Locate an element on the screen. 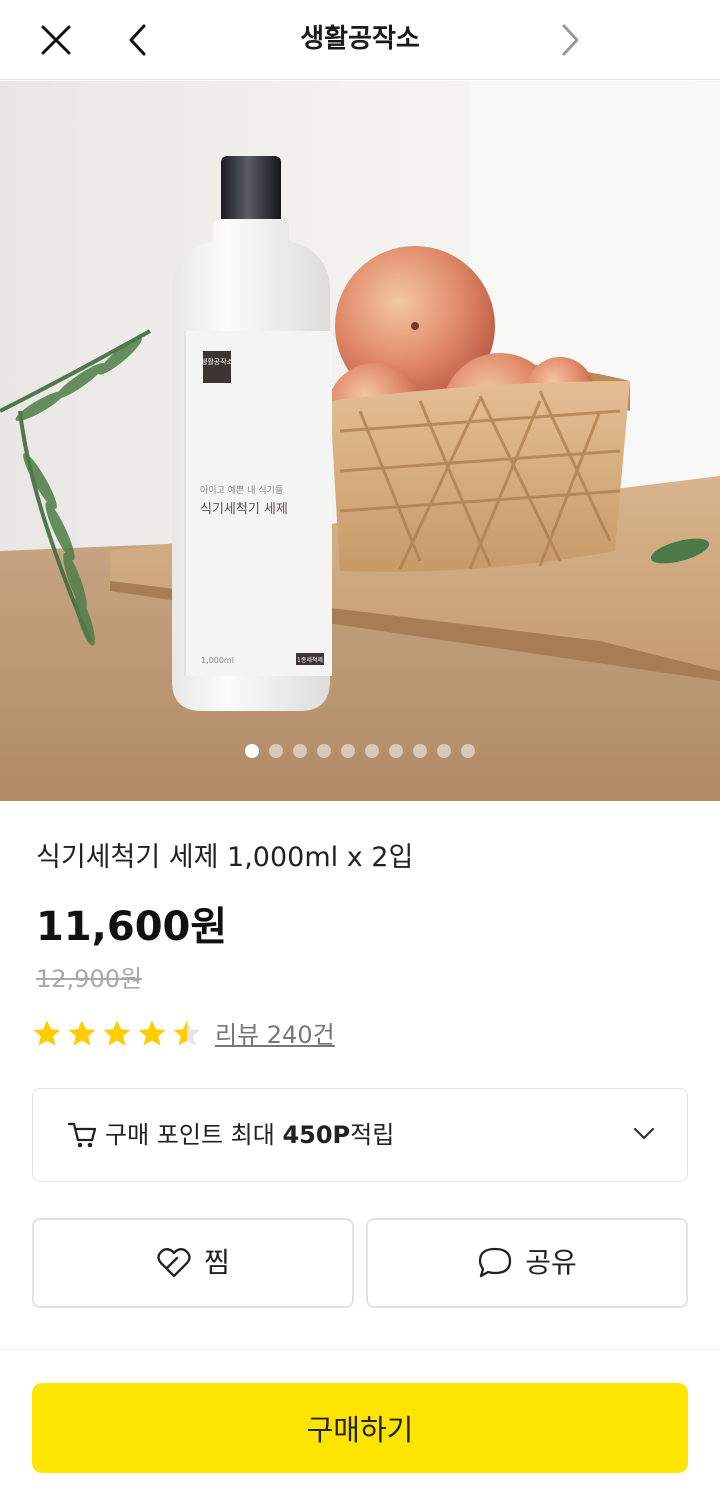 This screenshot has height=1504, width=720. purchase-points-dropdown: 구매 포인트 최대 450P적립 is located at coordinates (360, 1135).